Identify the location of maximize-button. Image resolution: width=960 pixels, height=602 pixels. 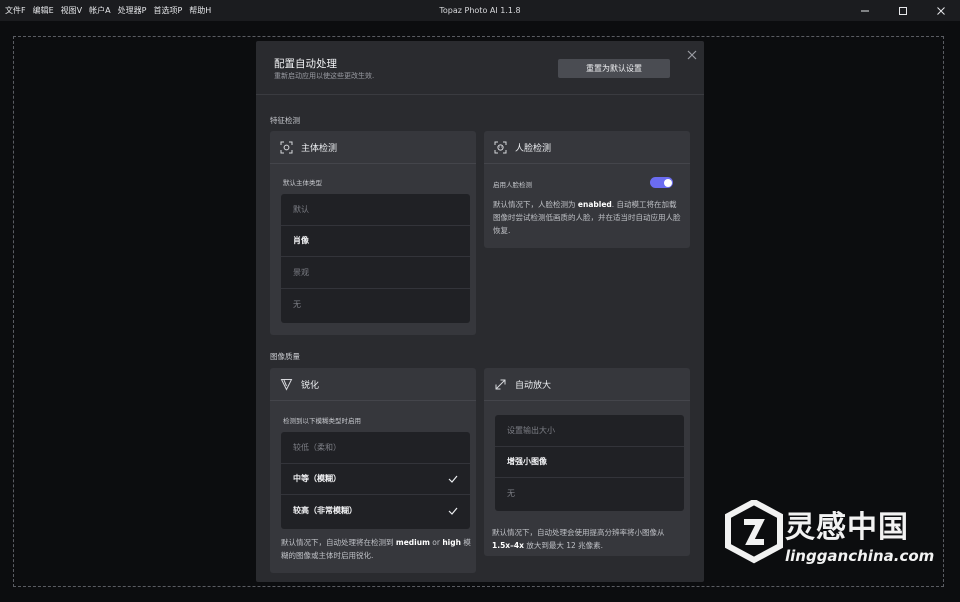
(903, 10).